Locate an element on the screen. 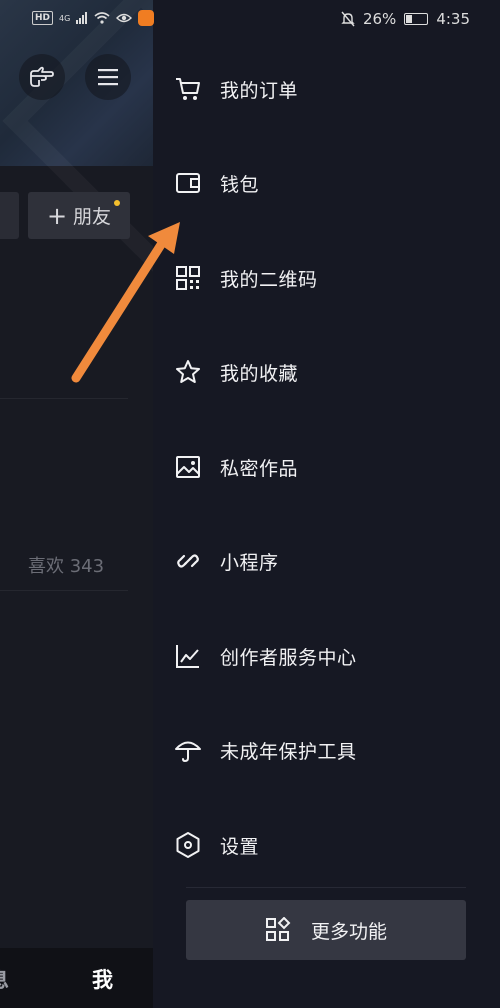 Image resolution: width=500 pixels, height=1008 pixels. menu-item-label: 设置 is located at coordinates (240, 846).